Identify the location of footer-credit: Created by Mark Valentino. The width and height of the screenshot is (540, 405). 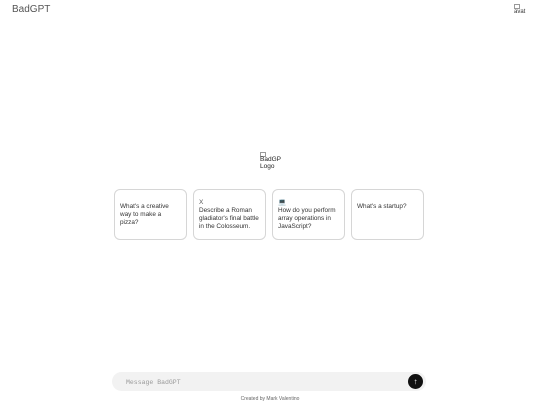
(270, 399).